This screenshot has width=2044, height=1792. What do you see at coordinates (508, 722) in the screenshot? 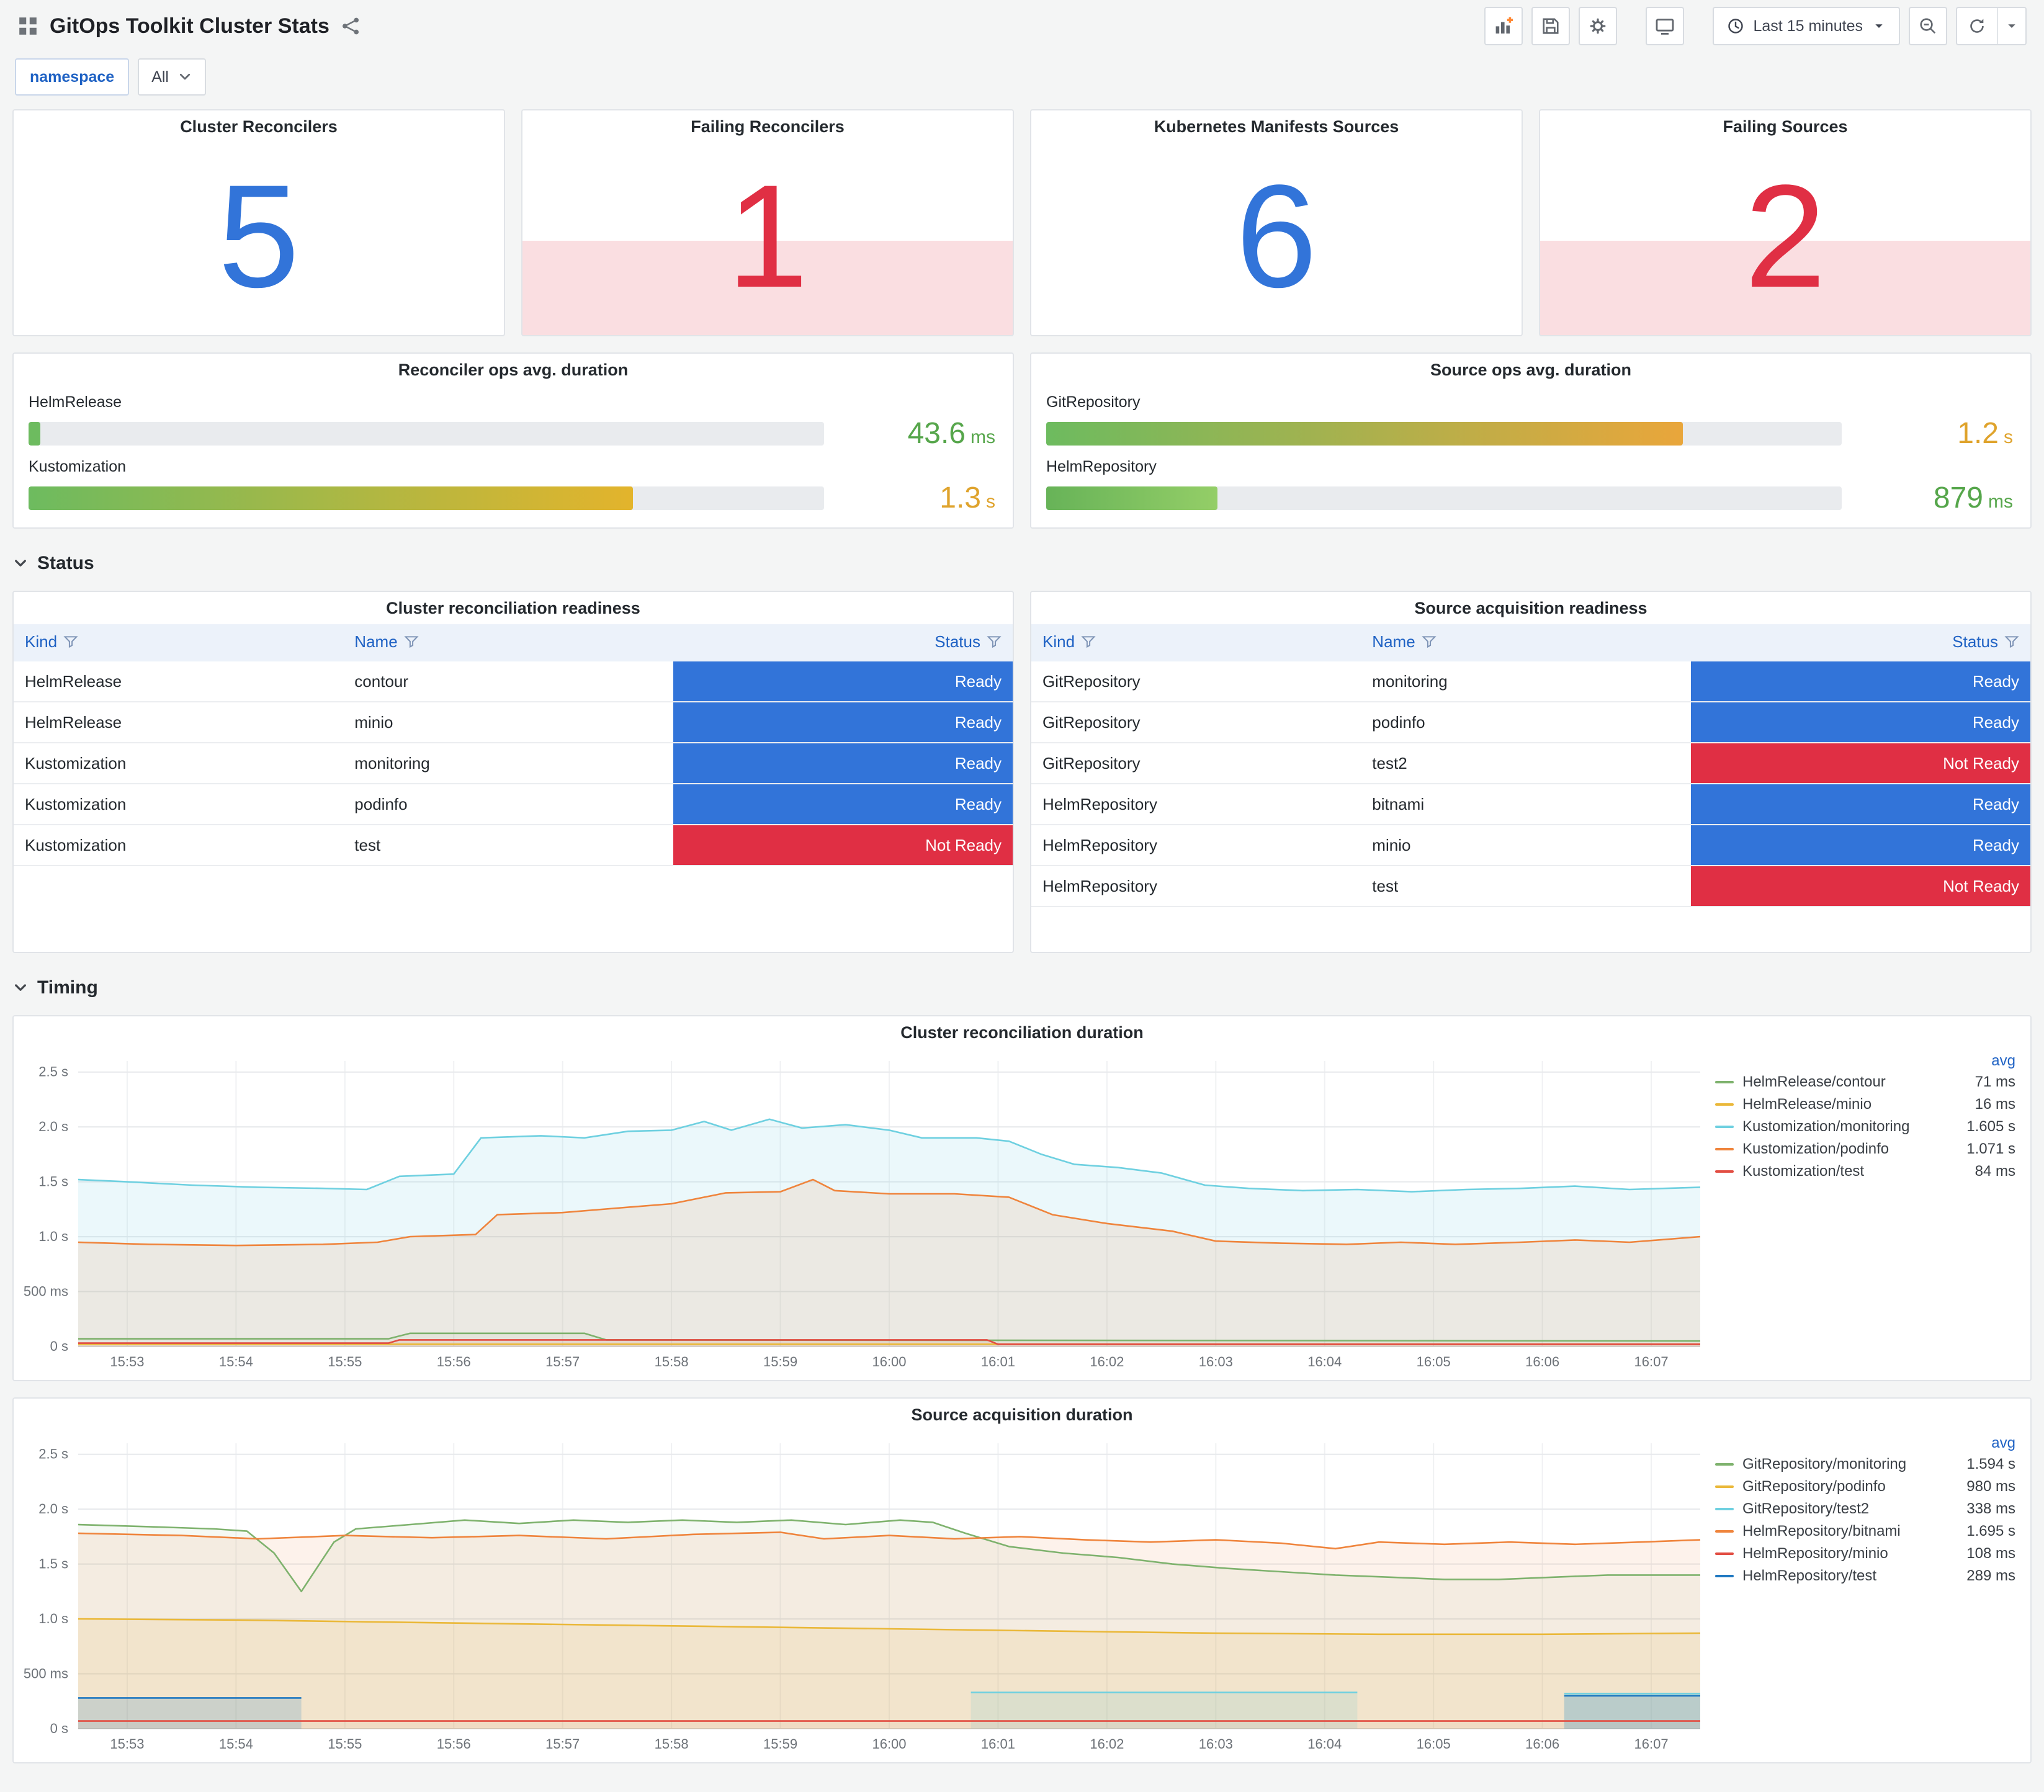
I see `cell-name: minio` at bounding box center [508, 722].